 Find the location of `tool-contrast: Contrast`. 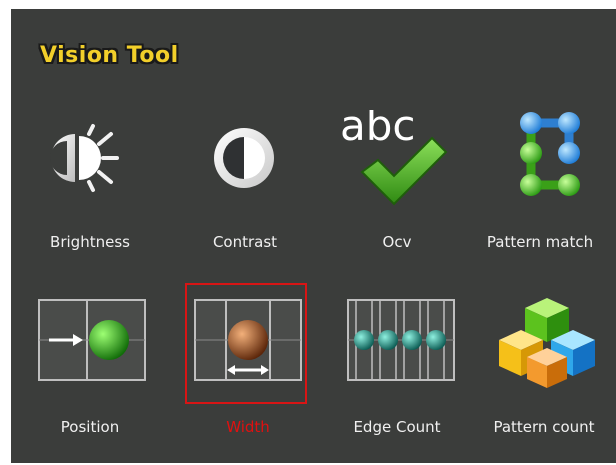

tool-contrast: Contrast is located at coordinates (245, 197).